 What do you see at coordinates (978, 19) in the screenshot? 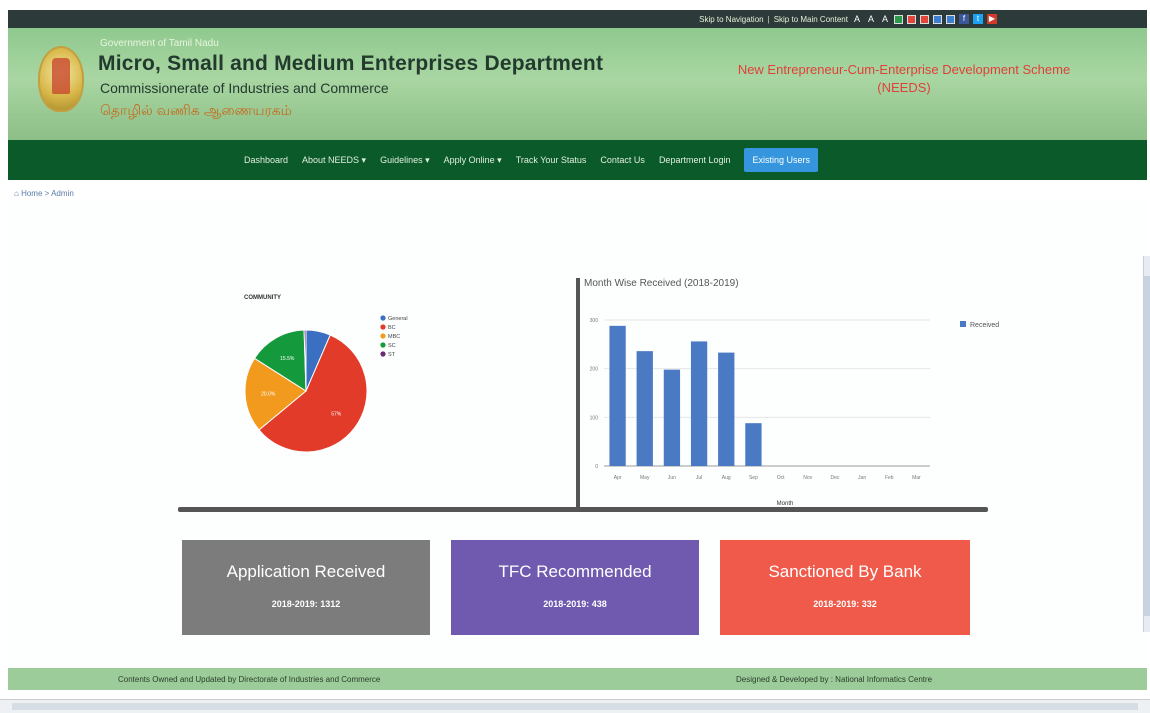
I see `twitter-icon: t` at bounding box center [978, 19].